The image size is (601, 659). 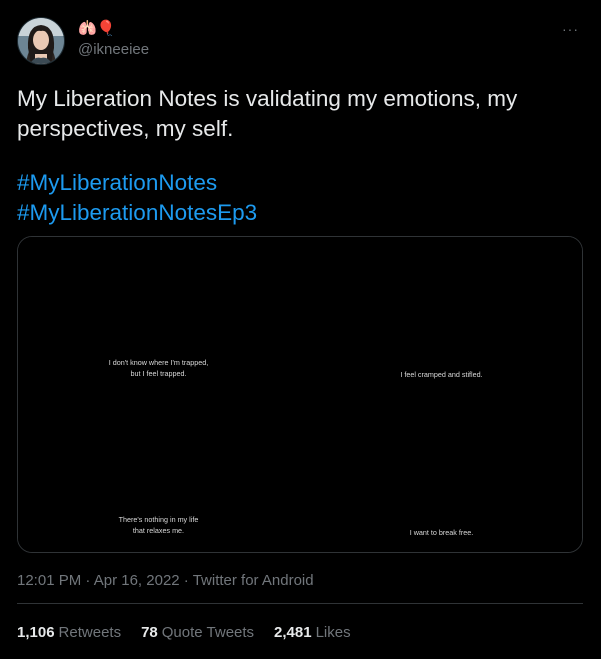 I want to click on hashtag-list: #MyLiberationNotes #MyLiberationNotesEp3, so click(x=137, y=198).